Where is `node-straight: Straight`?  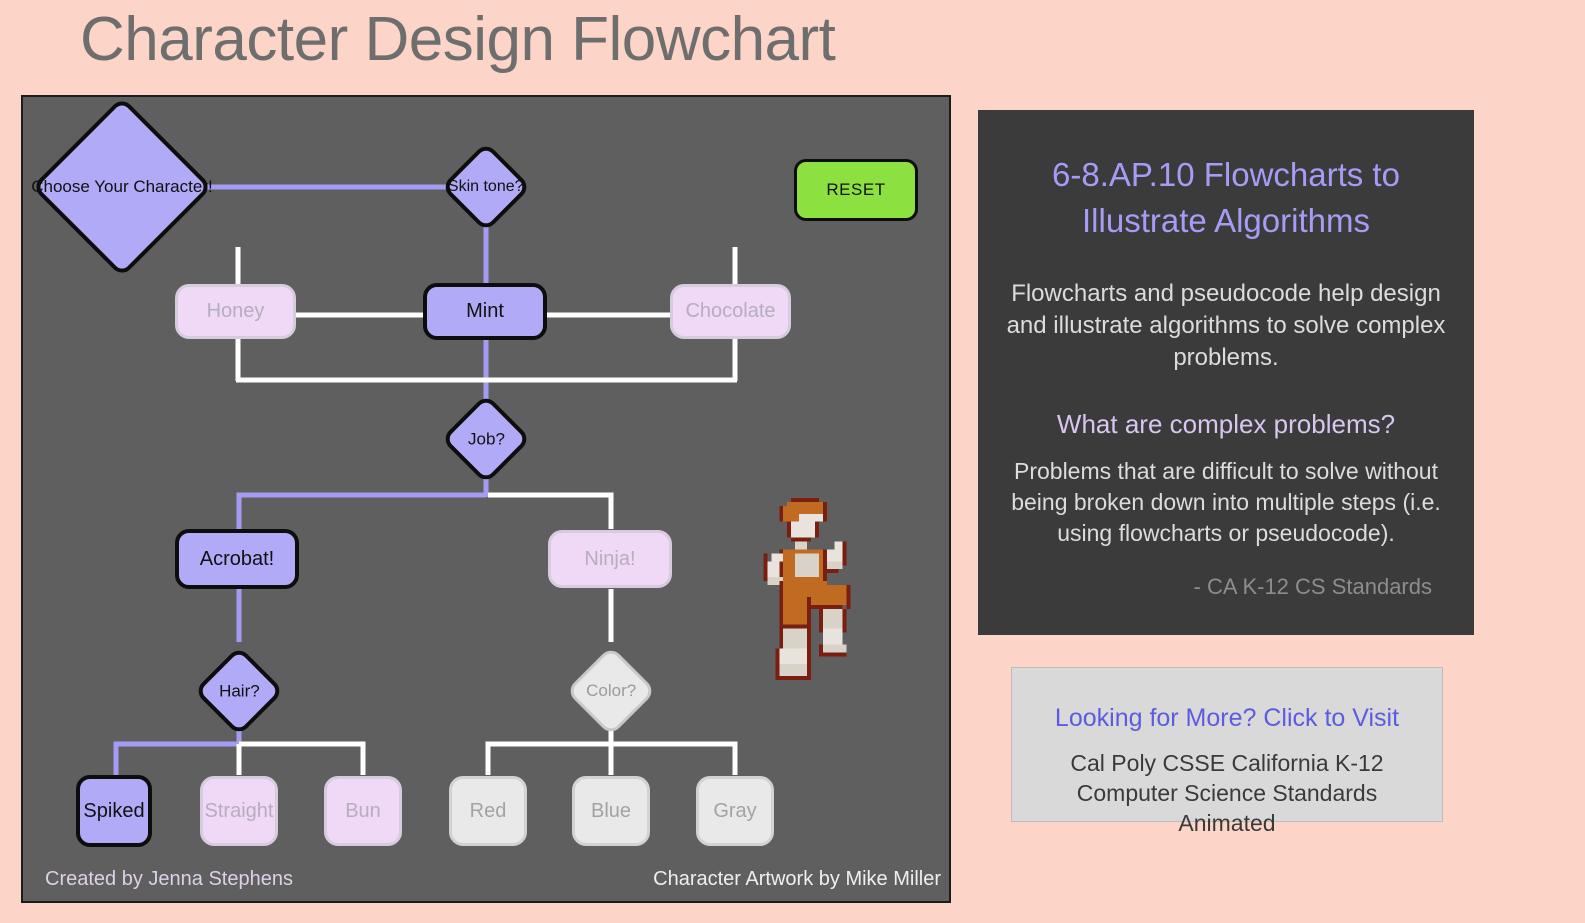 node-straight: Straight is located at coordinates (239, 811).